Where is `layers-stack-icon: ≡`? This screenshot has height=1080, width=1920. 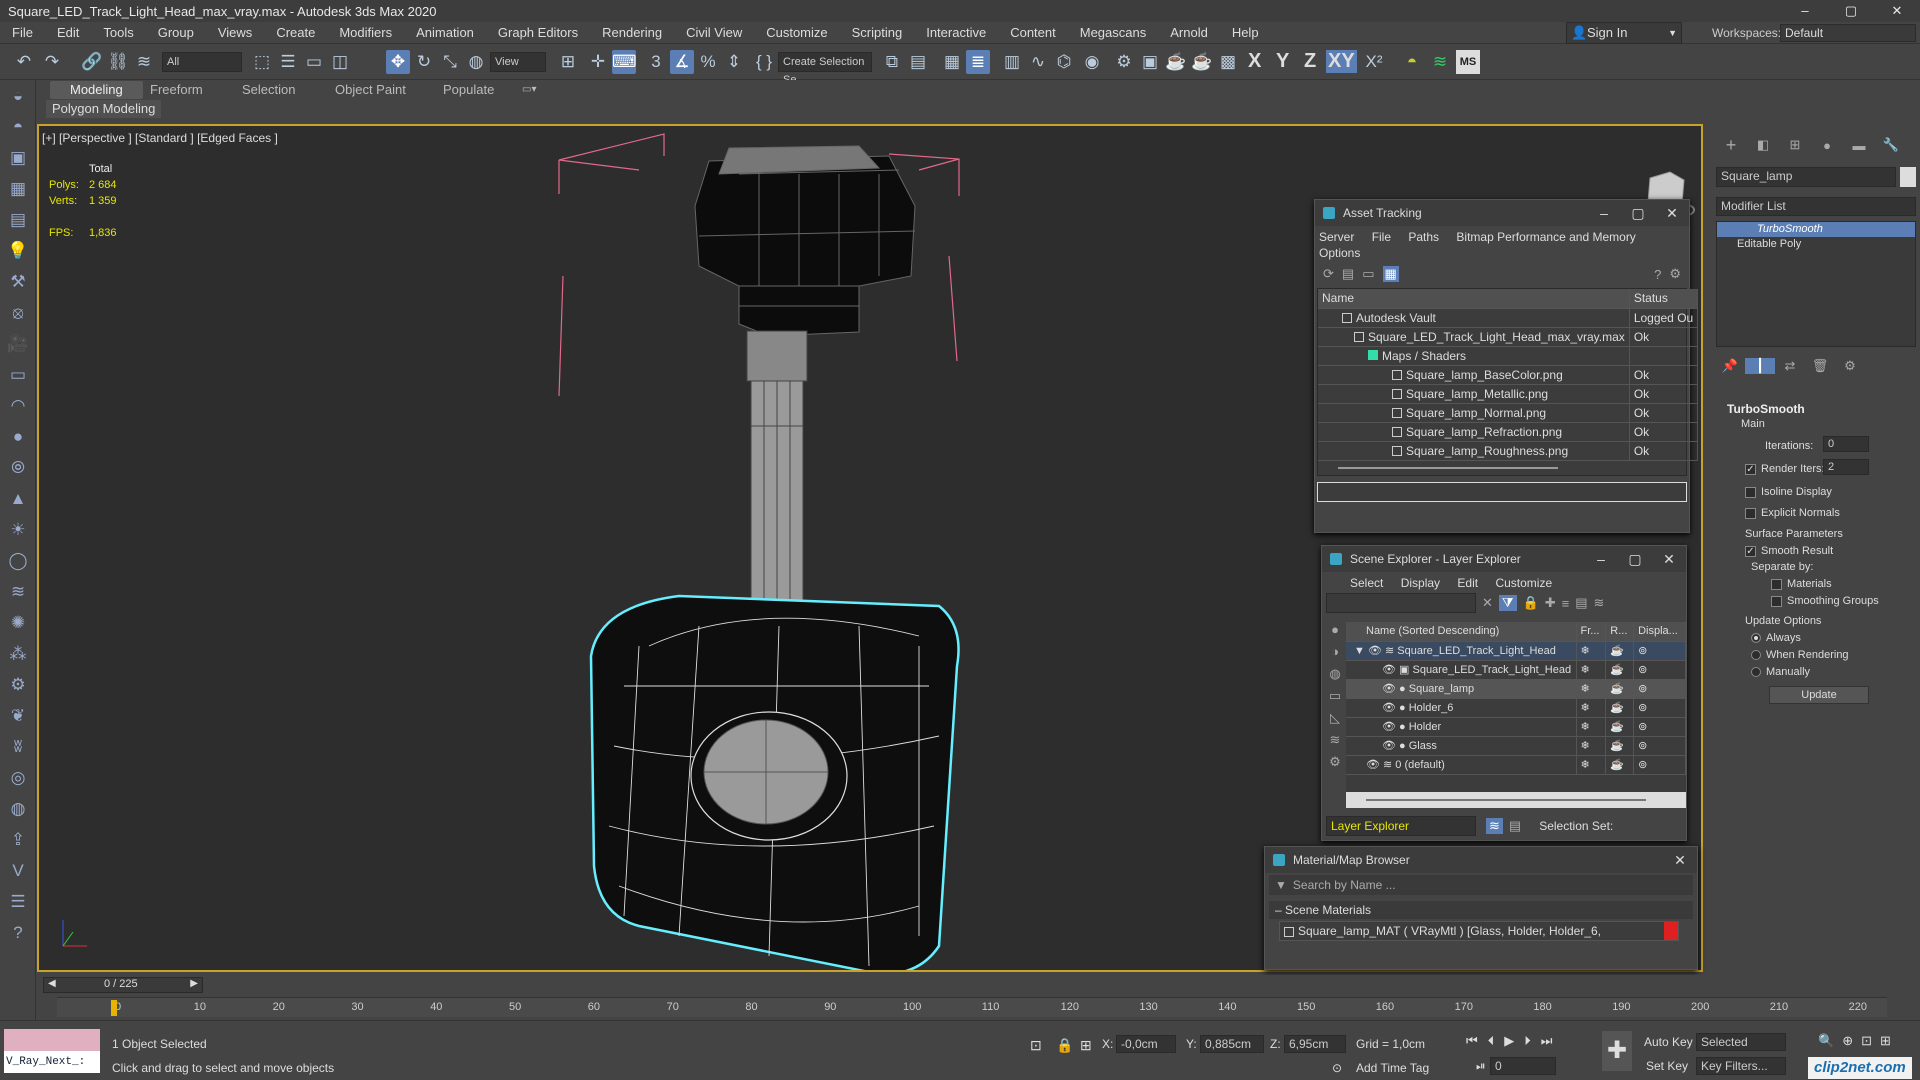 layers-stack-icon: ≡ is located at coordinates (1566, 603).